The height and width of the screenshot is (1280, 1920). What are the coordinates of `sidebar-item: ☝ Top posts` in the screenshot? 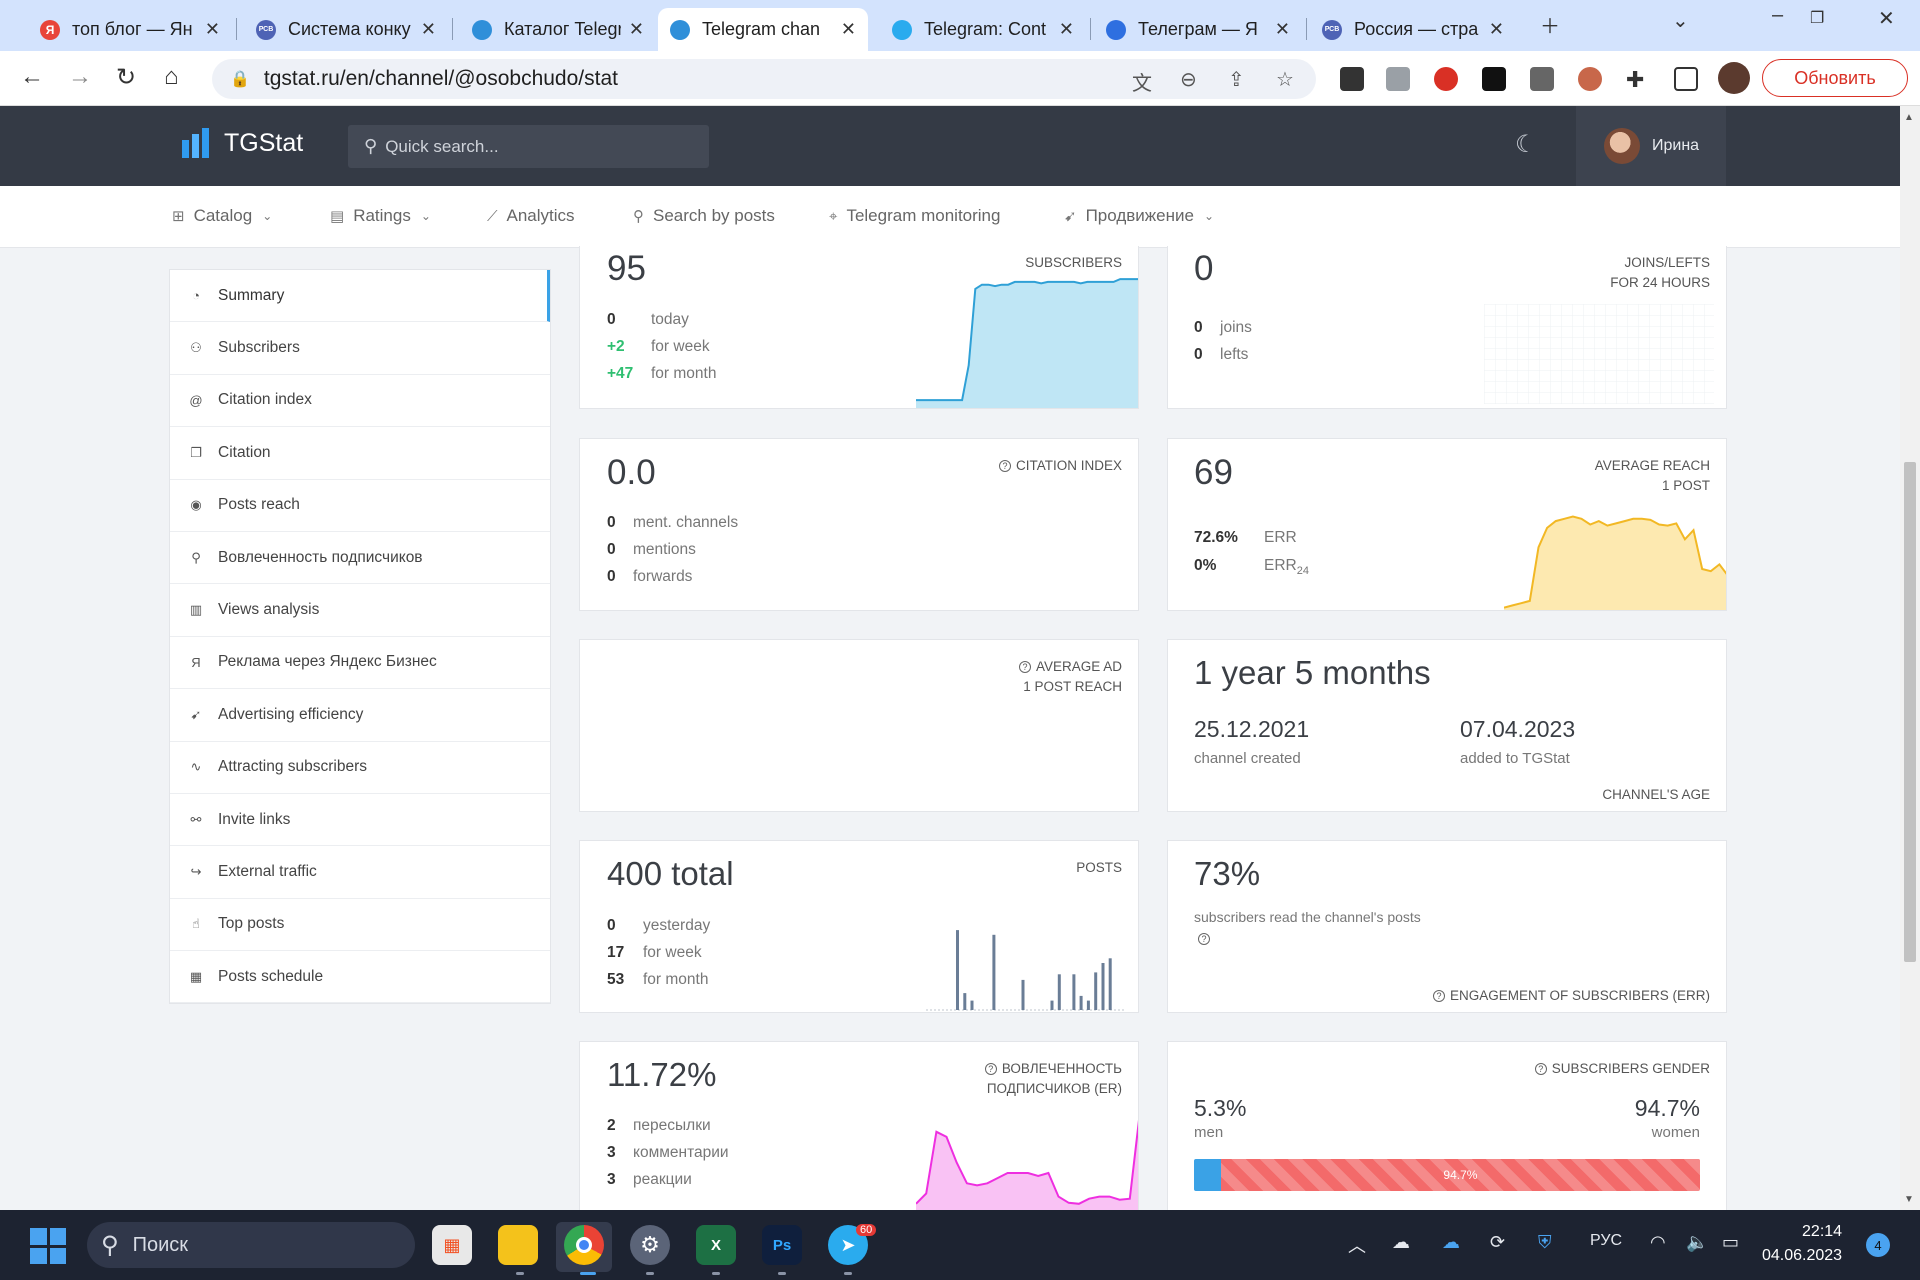 It's located at (360, 925).